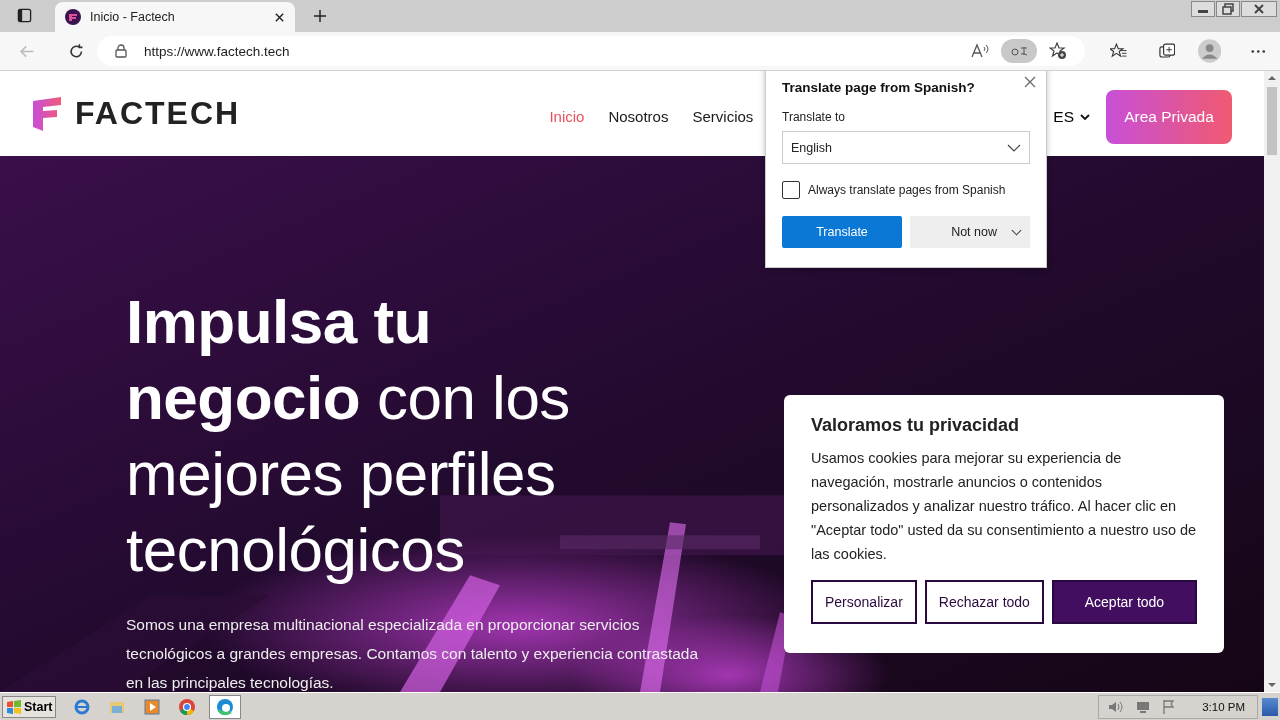 The image size is (1280, 720). What do you see at coordinates (879, 87) in the screenshot?
I see `popup-title: Translate page from Spanish?` at bounding box center [879, 87].